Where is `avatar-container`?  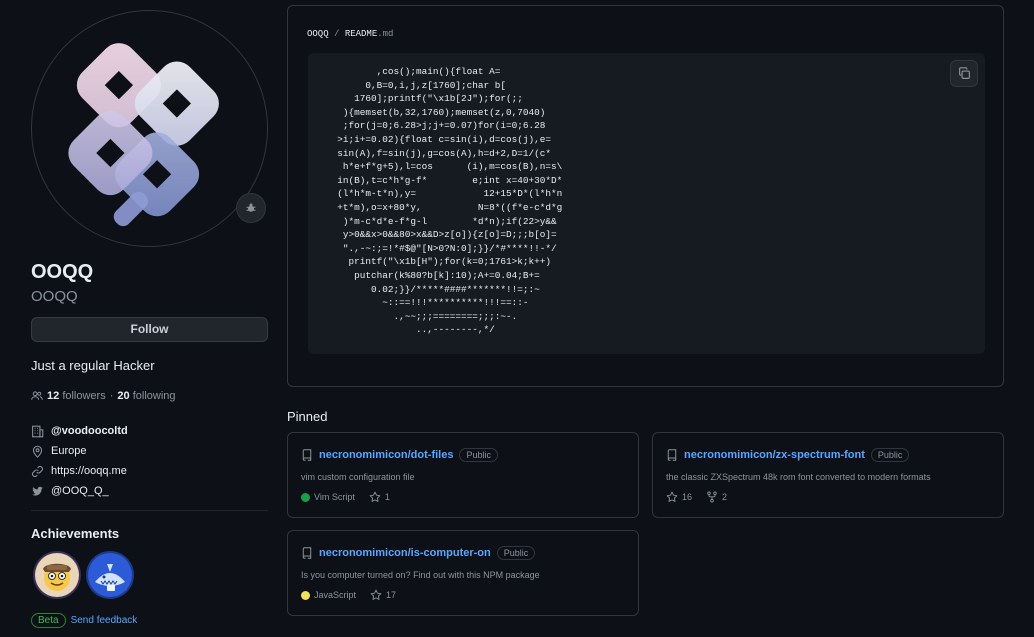
avatar-container is located at coordinates (149, 128).